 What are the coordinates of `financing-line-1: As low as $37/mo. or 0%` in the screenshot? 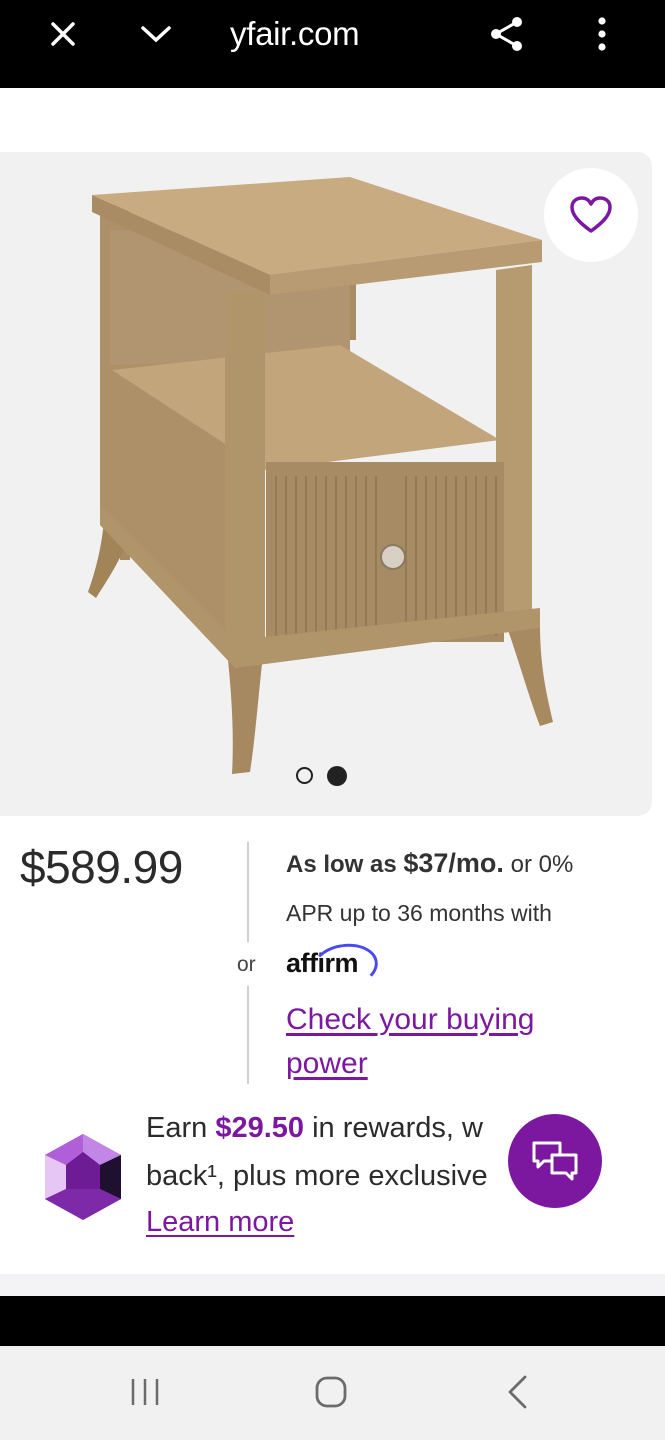 It's located at (430, 863).